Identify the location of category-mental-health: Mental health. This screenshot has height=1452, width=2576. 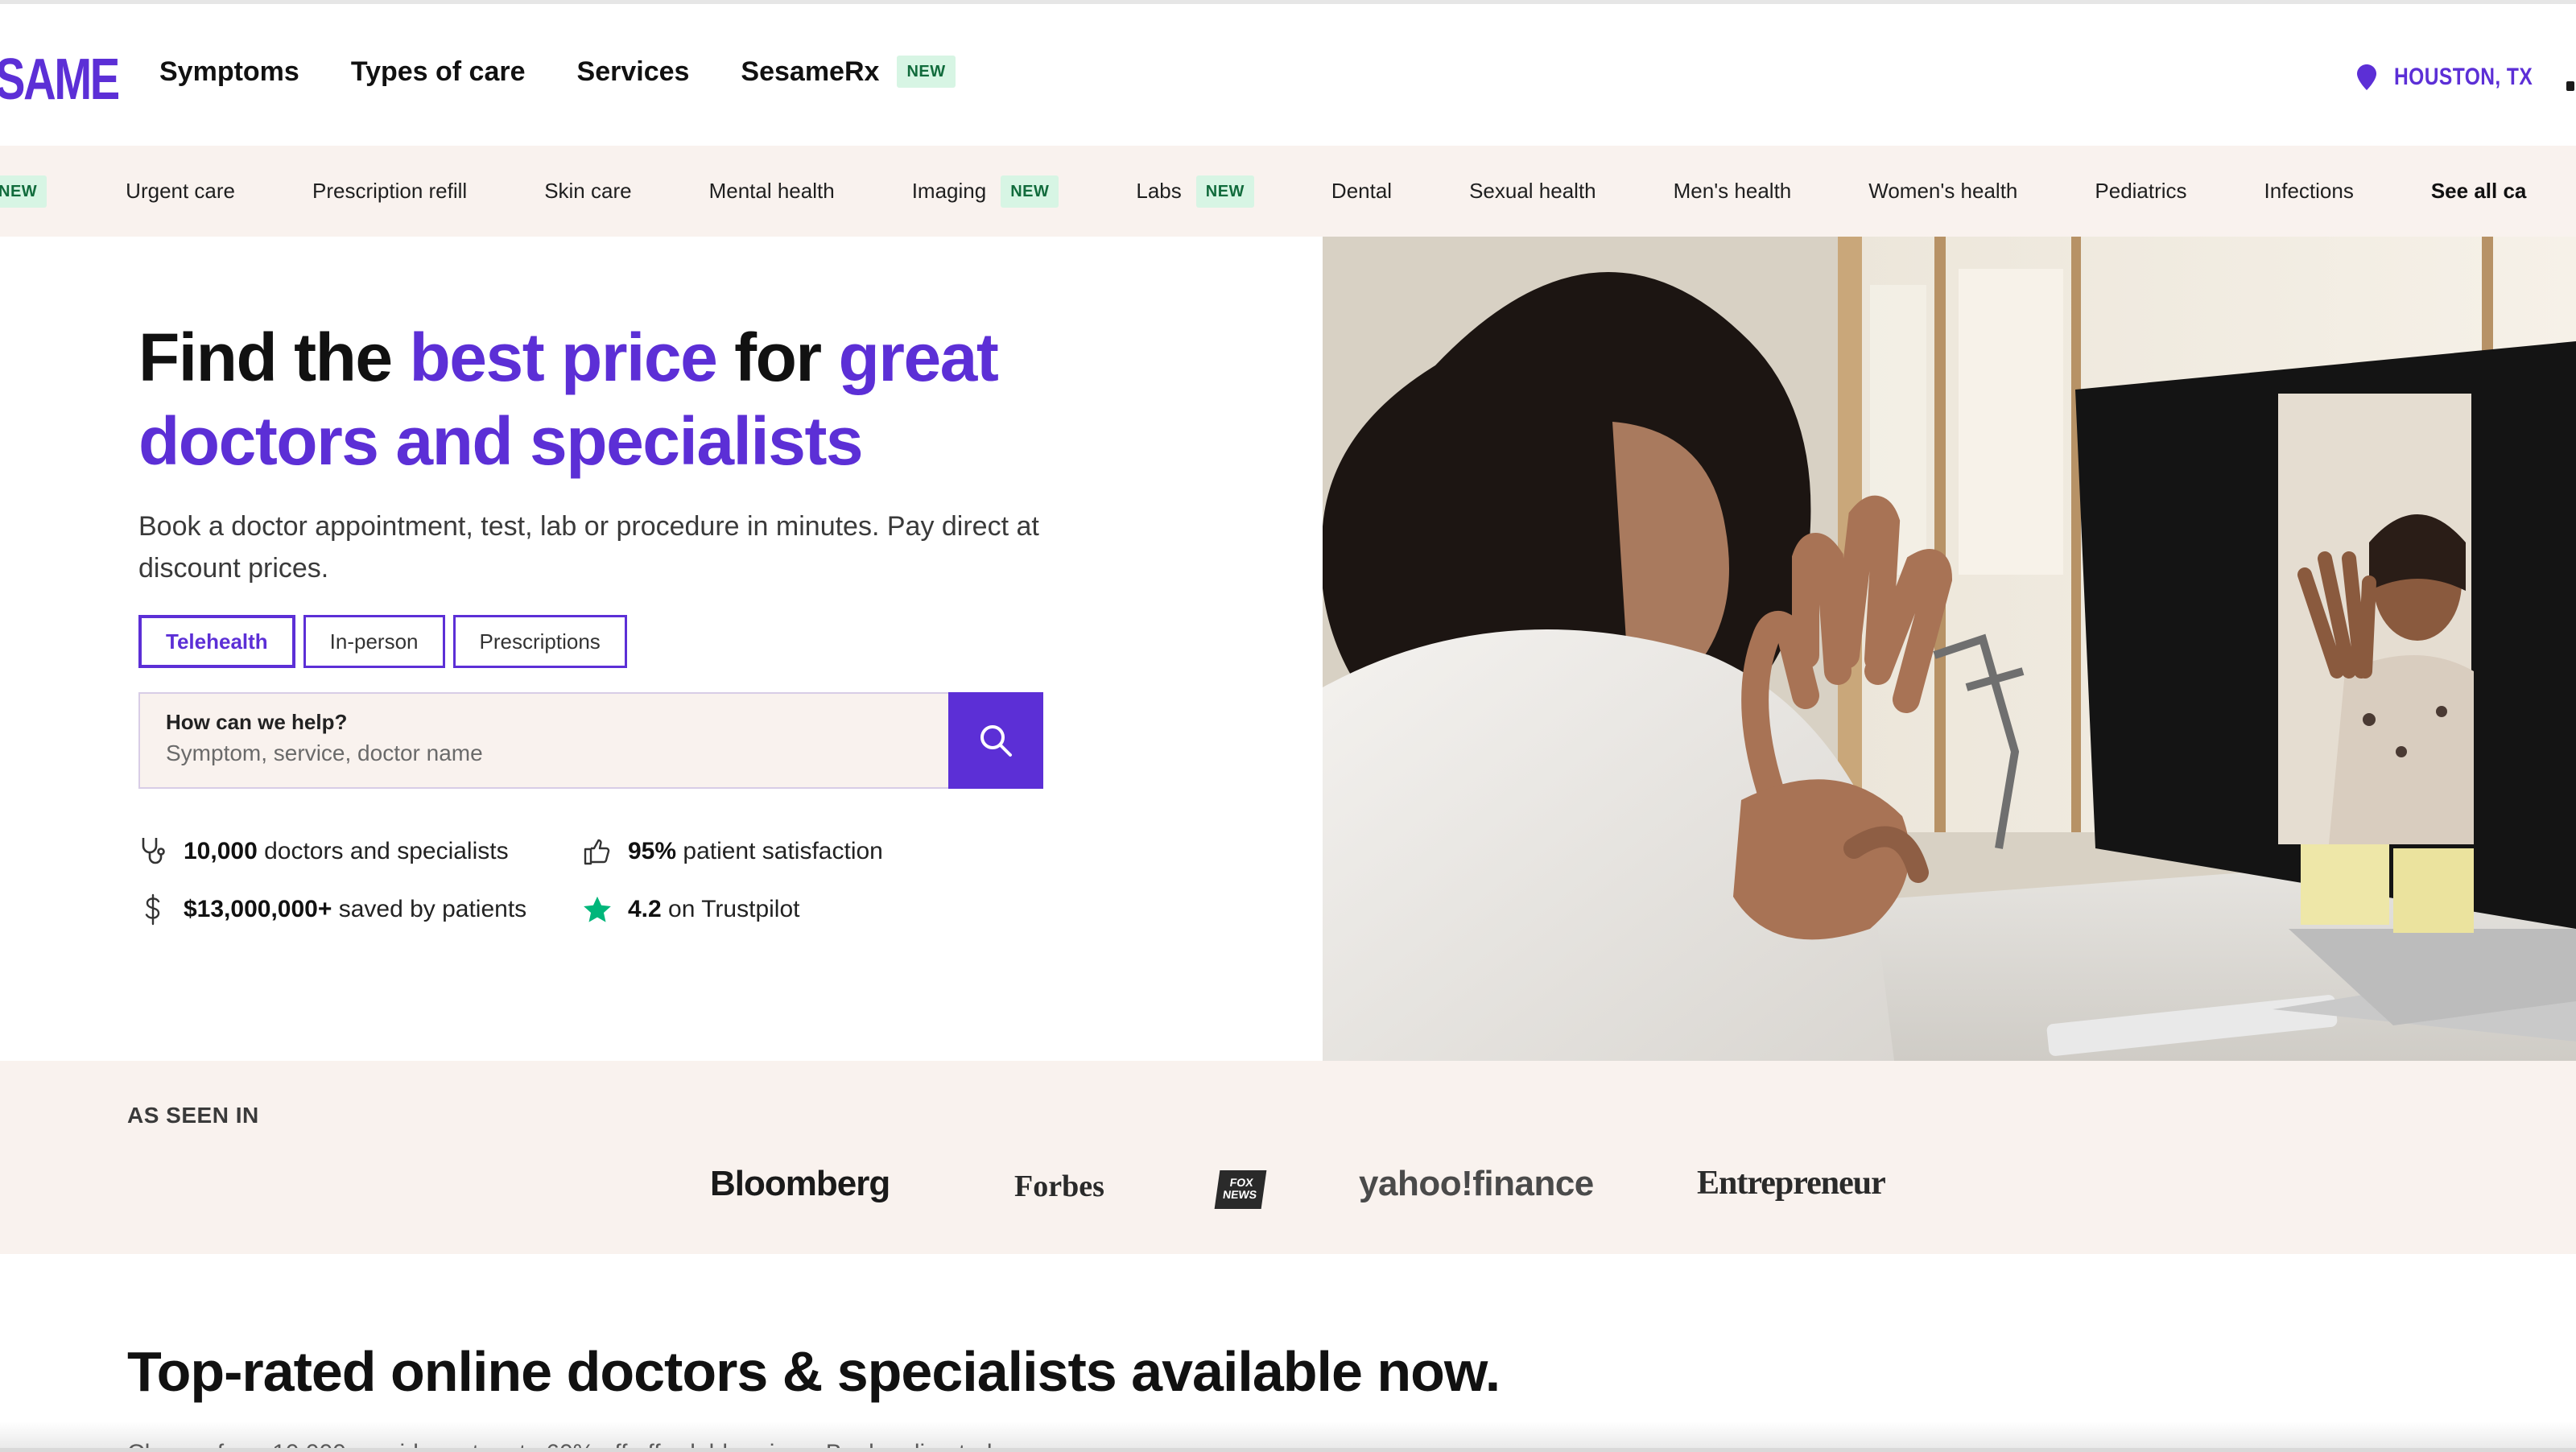
(772, 192).